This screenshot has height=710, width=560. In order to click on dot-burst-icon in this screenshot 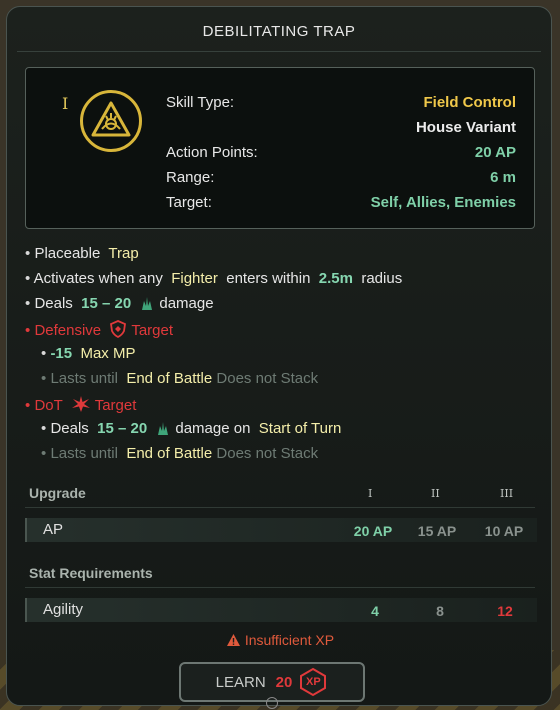, I will do `click(81, 406)`.